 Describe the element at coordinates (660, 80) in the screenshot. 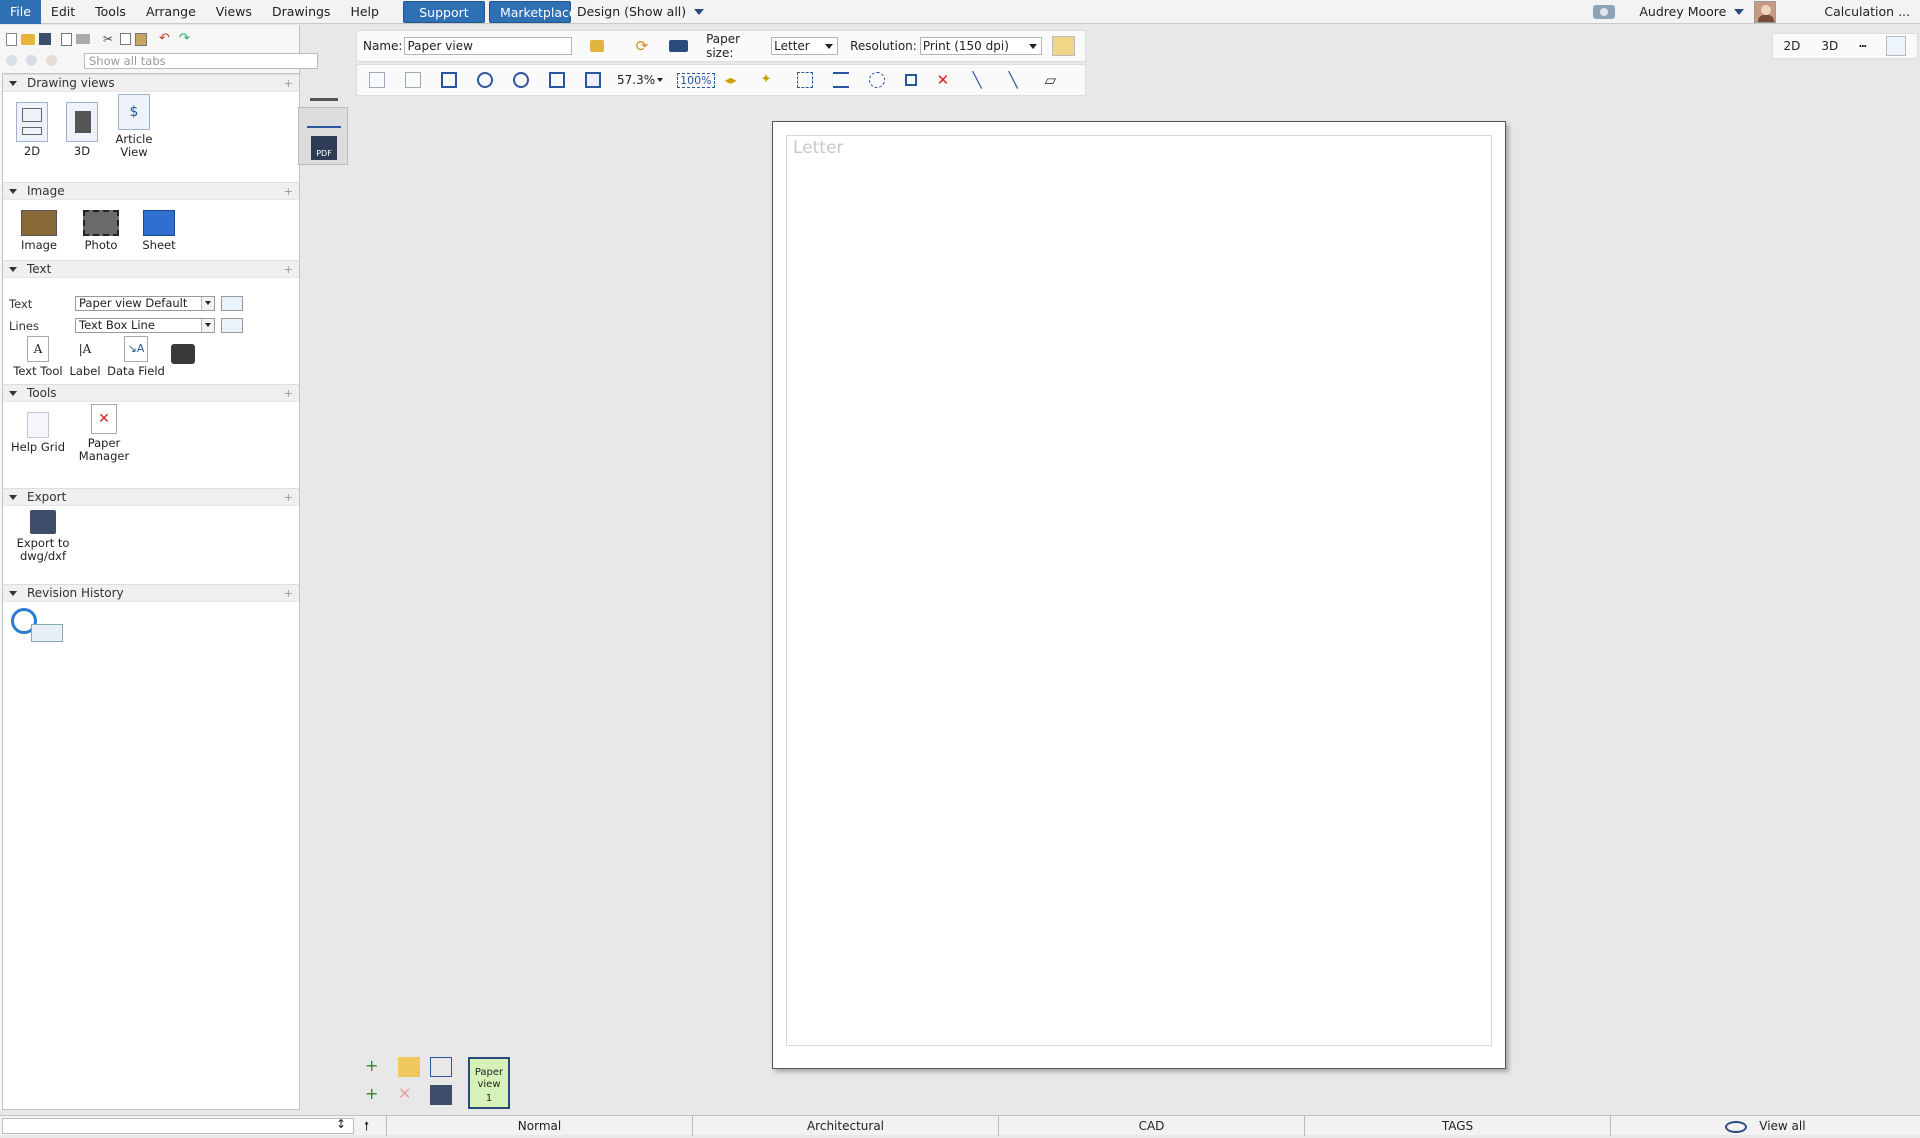

I see `zoom-dropdown-icon` at that location.